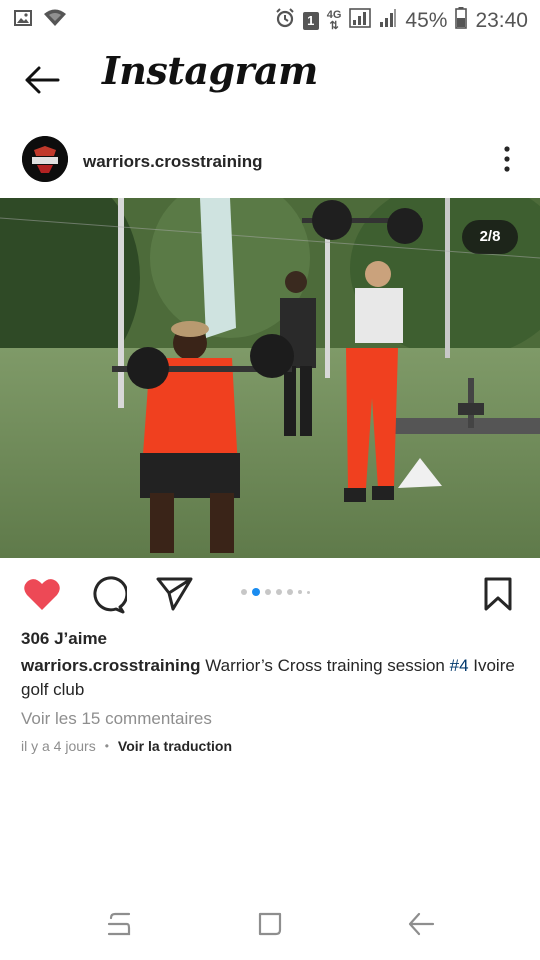 Image resolution: width=540 pixels, height=960 pixels. I want to click on home-square-icon, so click(270, 924).